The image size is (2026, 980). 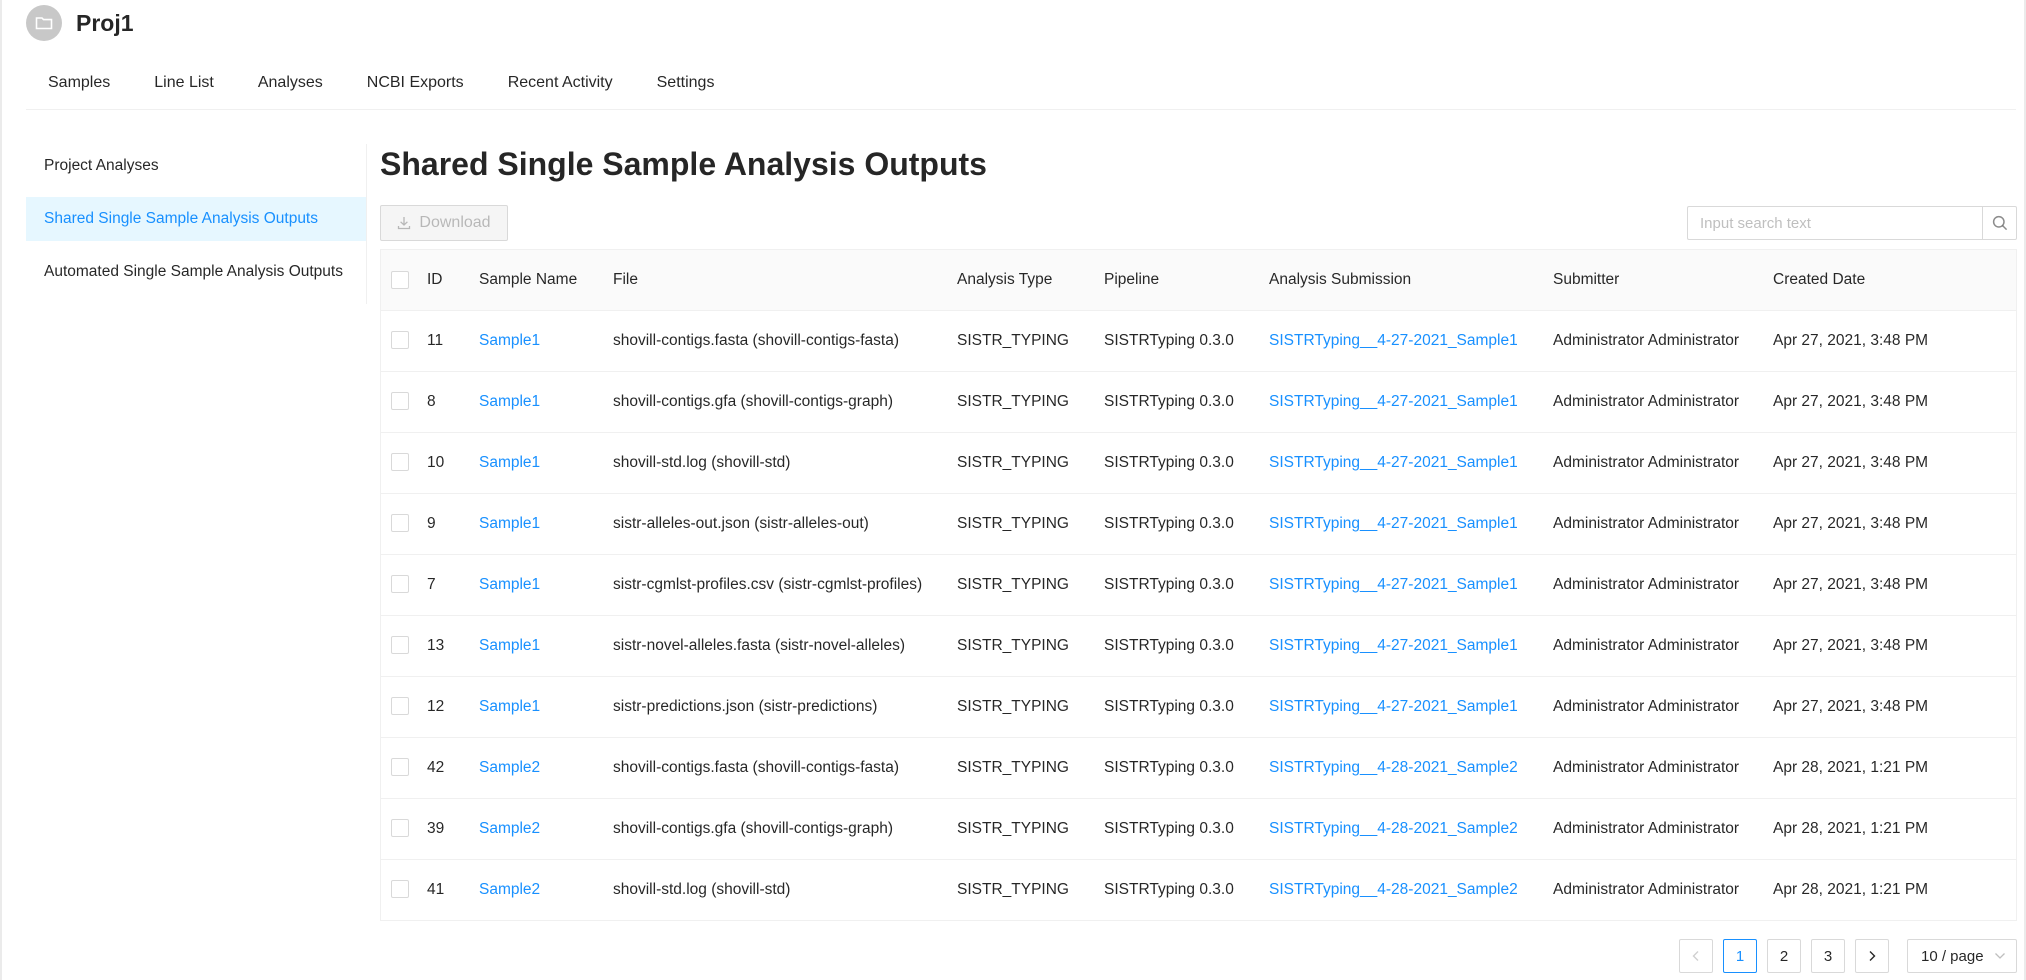 What do you see at coordinates (1411, 280) in the screenshot?
I see `column-header-analysis-submission: Analysis Submission` at bounding box center [1411, 280].